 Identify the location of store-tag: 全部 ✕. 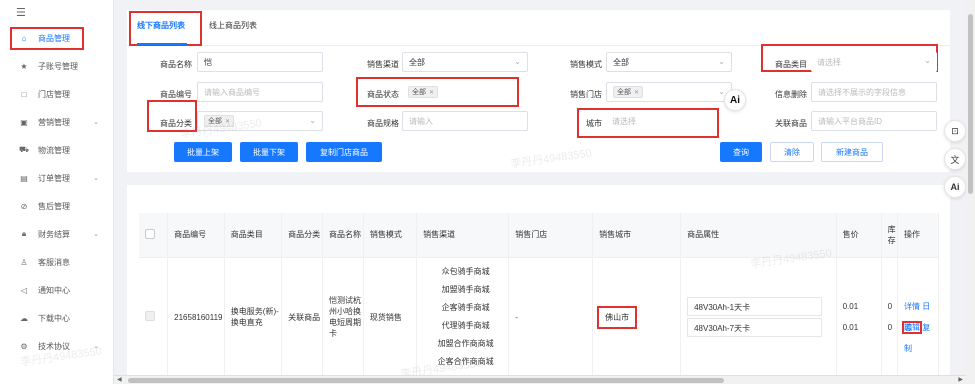
(628, 92).